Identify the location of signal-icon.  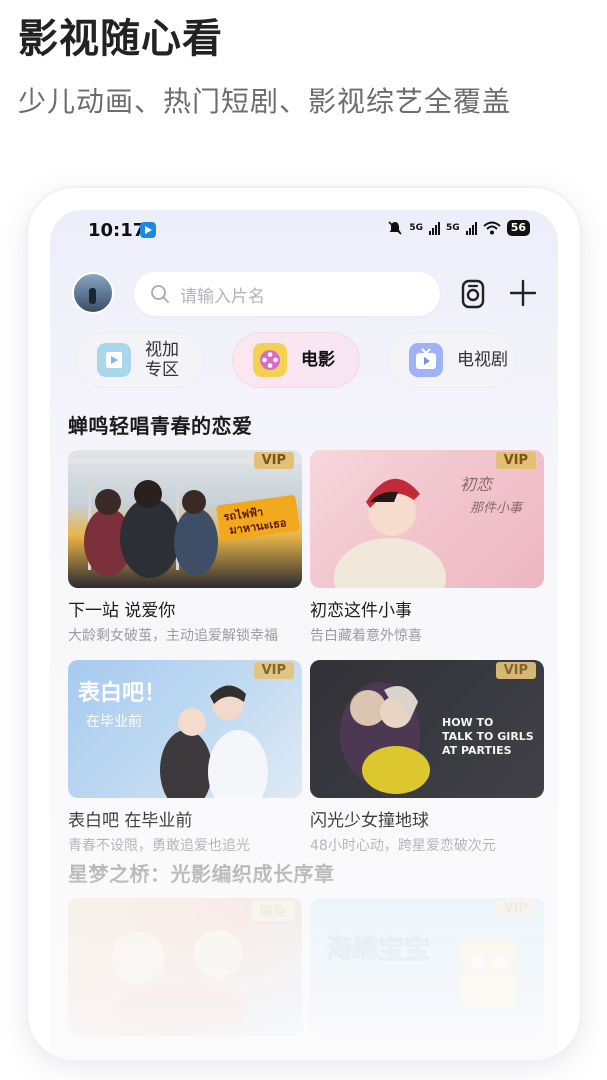
(435, 228).